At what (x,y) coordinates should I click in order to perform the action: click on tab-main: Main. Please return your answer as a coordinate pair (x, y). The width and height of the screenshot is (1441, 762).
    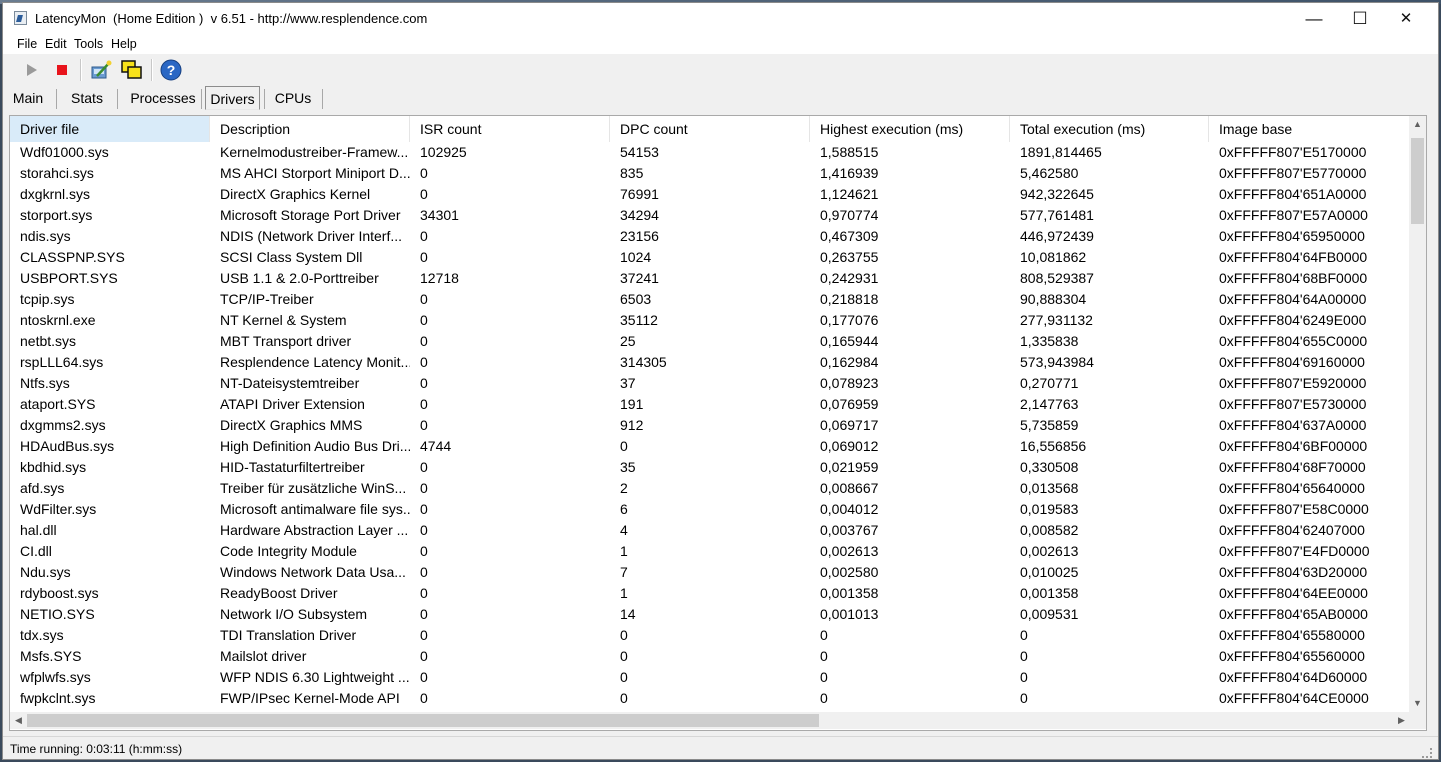
    Looking at the image, I should click on (28, 98).